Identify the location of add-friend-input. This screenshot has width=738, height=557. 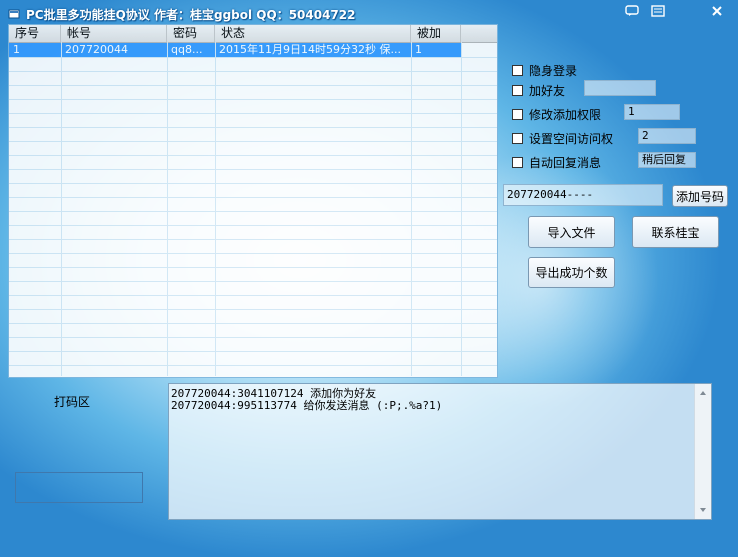
(620, 88).